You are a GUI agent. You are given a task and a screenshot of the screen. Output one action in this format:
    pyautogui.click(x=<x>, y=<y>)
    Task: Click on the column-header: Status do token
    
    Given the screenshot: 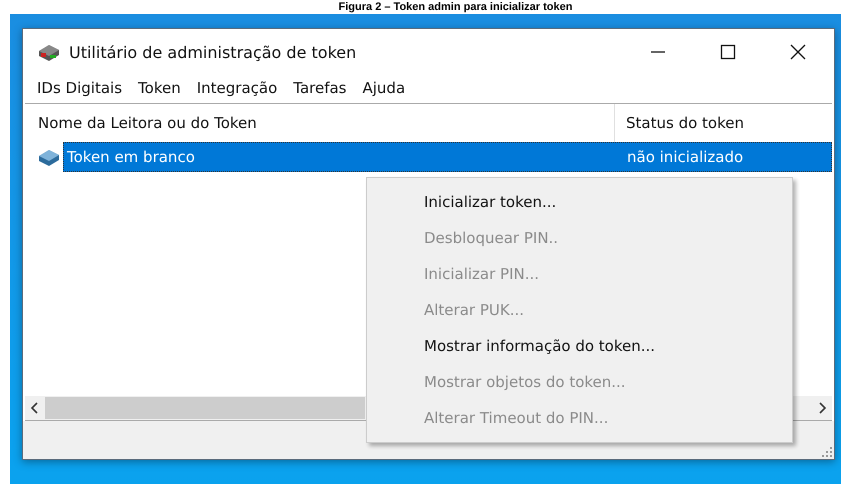 What is the action you would take?
    pyautogui.click(x=679, y=123)
    